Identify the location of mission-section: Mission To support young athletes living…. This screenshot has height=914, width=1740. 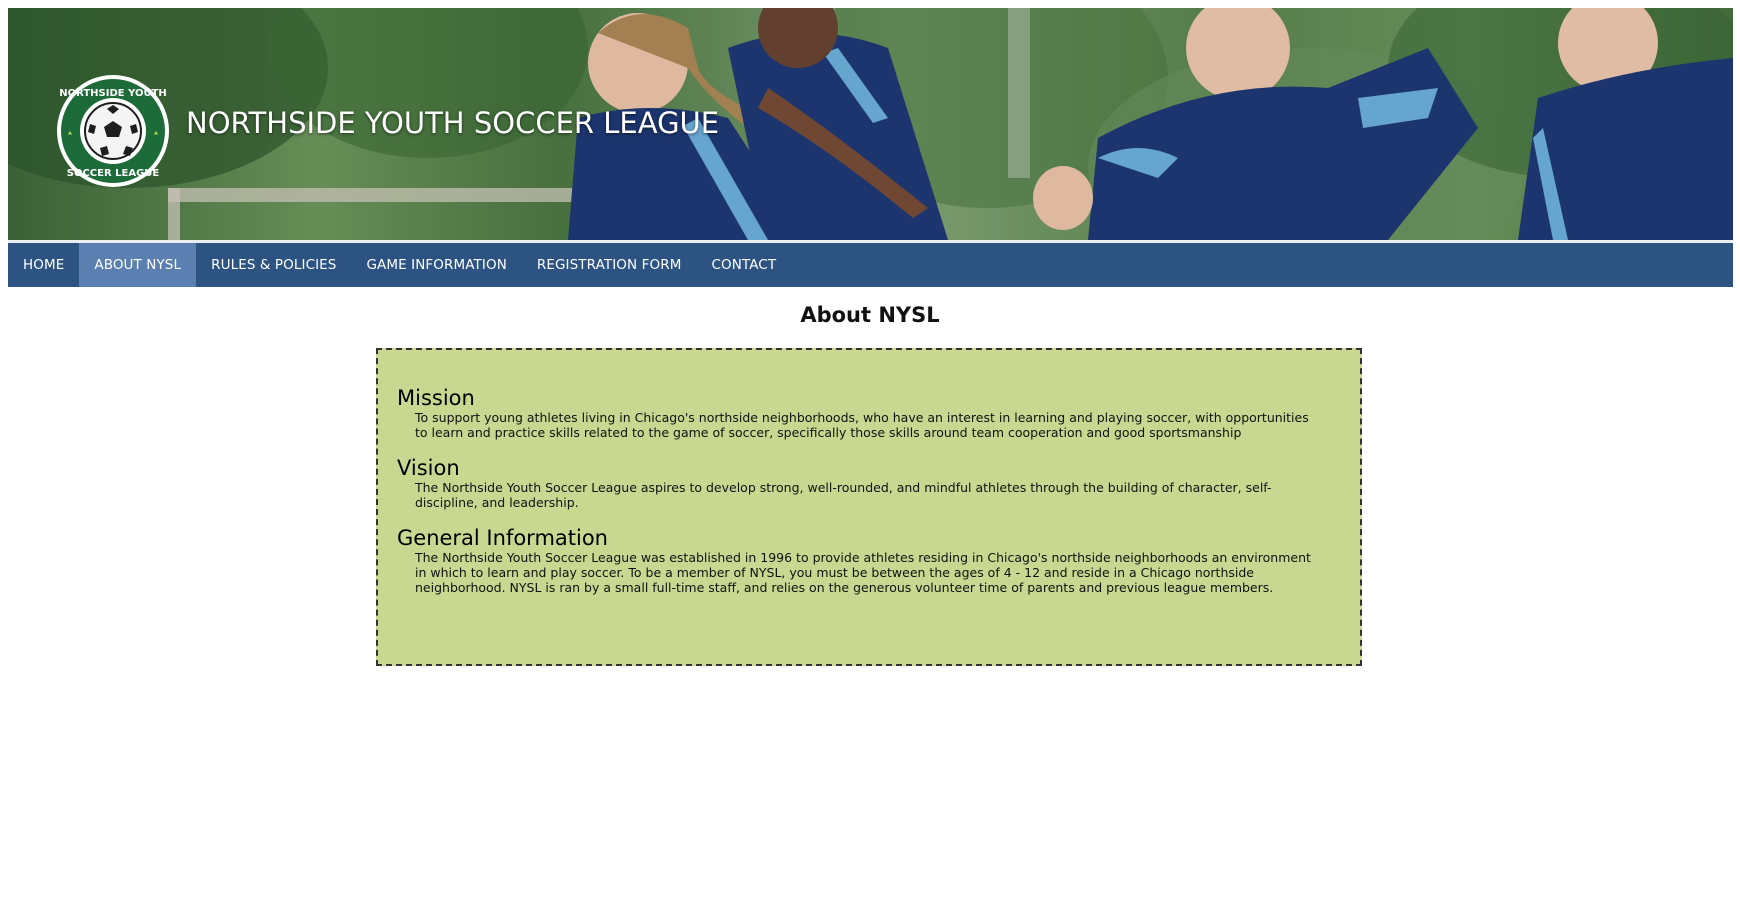
(858, 413).